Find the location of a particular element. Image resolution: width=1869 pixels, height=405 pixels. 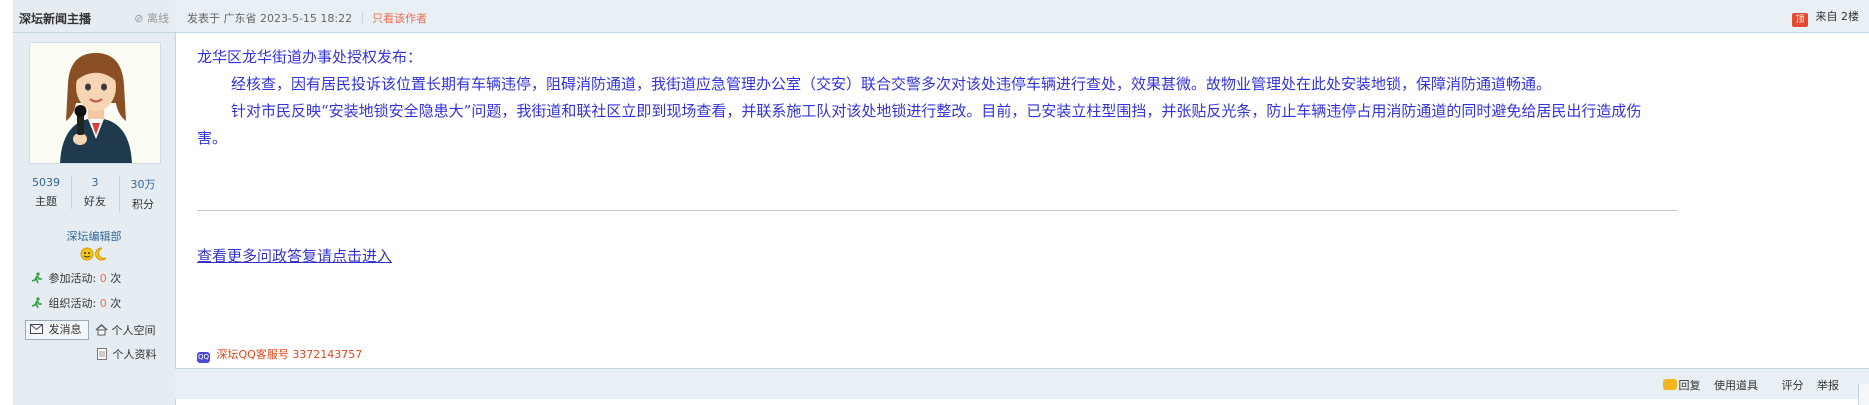

reply-button: 回复 is located at coordinates (1681, 385).